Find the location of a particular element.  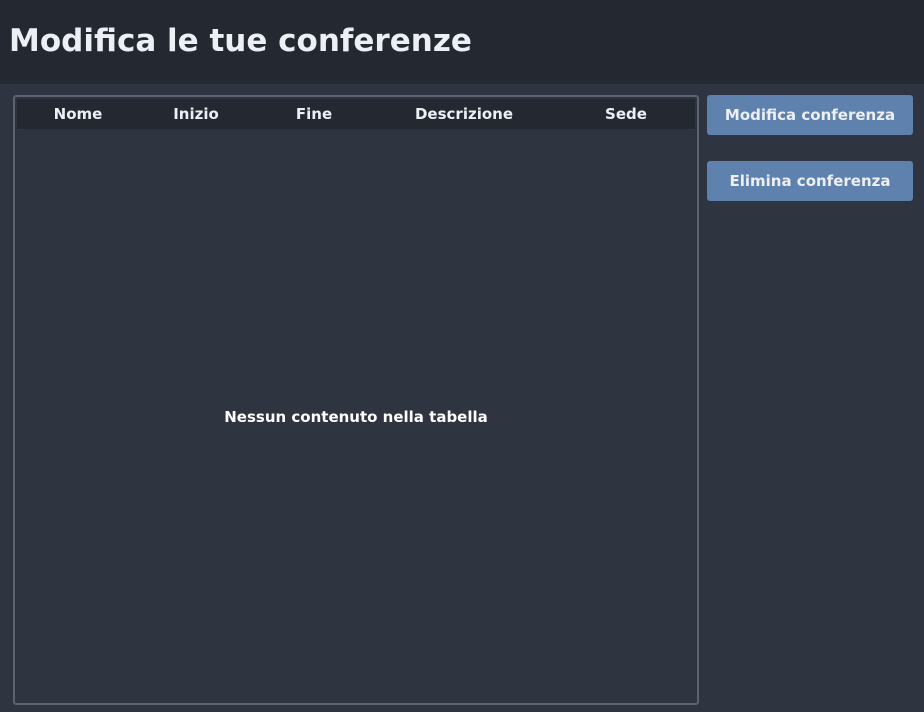

empty-table-placeholder: Nessun contenuto nella tabella is located at coordinates (356, 417).